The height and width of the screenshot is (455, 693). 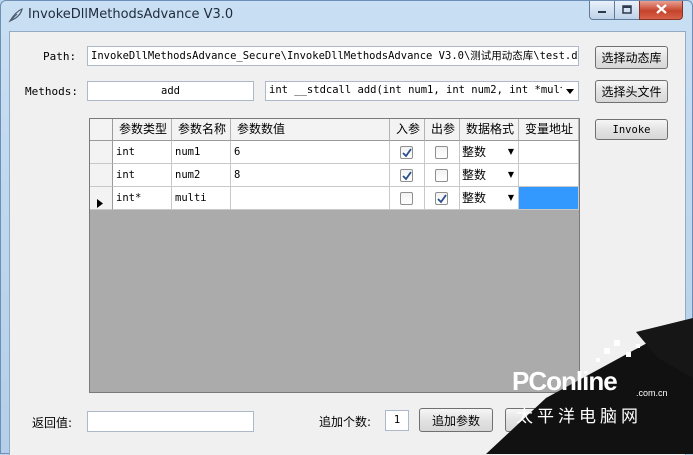 I want to click on cell-value: 8, so click(x=310, y=175).